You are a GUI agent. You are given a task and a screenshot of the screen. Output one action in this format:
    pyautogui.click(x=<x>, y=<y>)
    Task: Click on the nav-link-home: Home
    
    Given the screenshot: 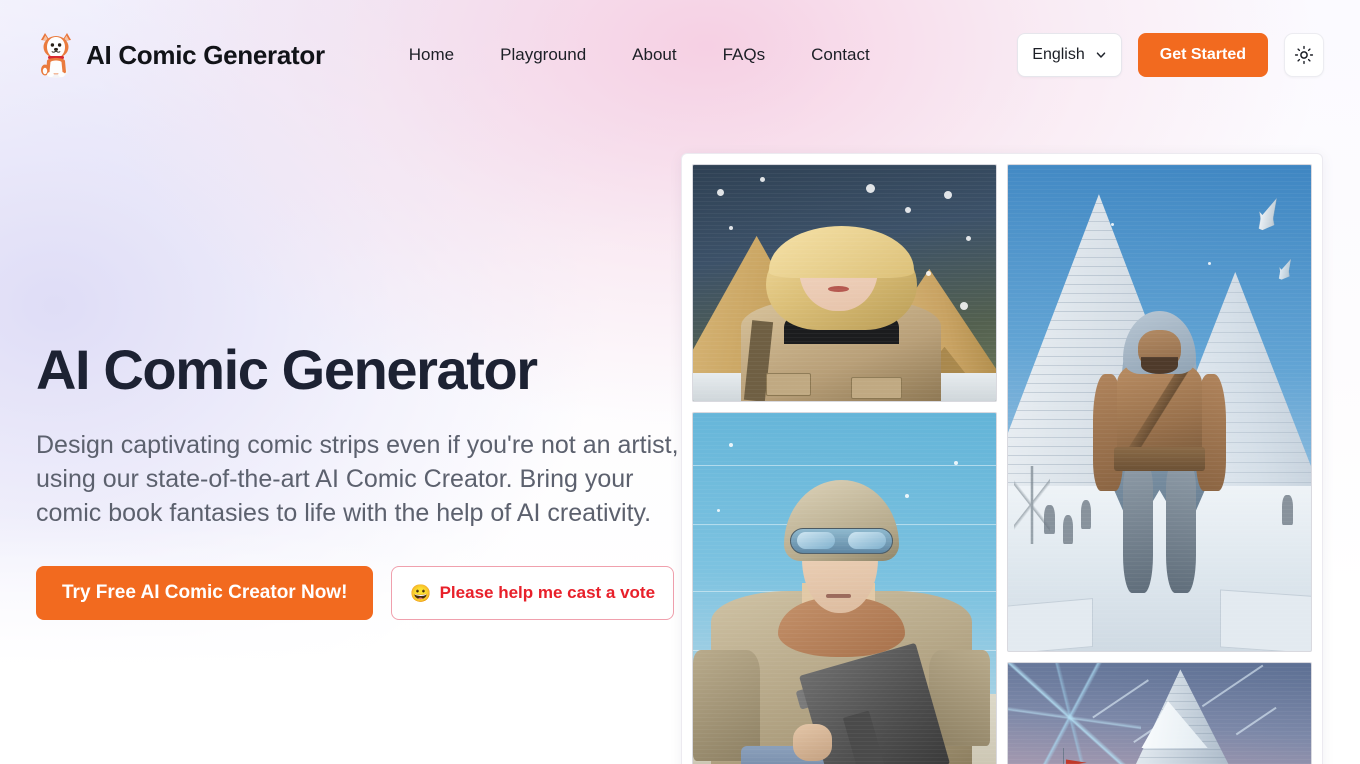 What is the action you would take?
    pyautogui.click(x=431, y=55)
    